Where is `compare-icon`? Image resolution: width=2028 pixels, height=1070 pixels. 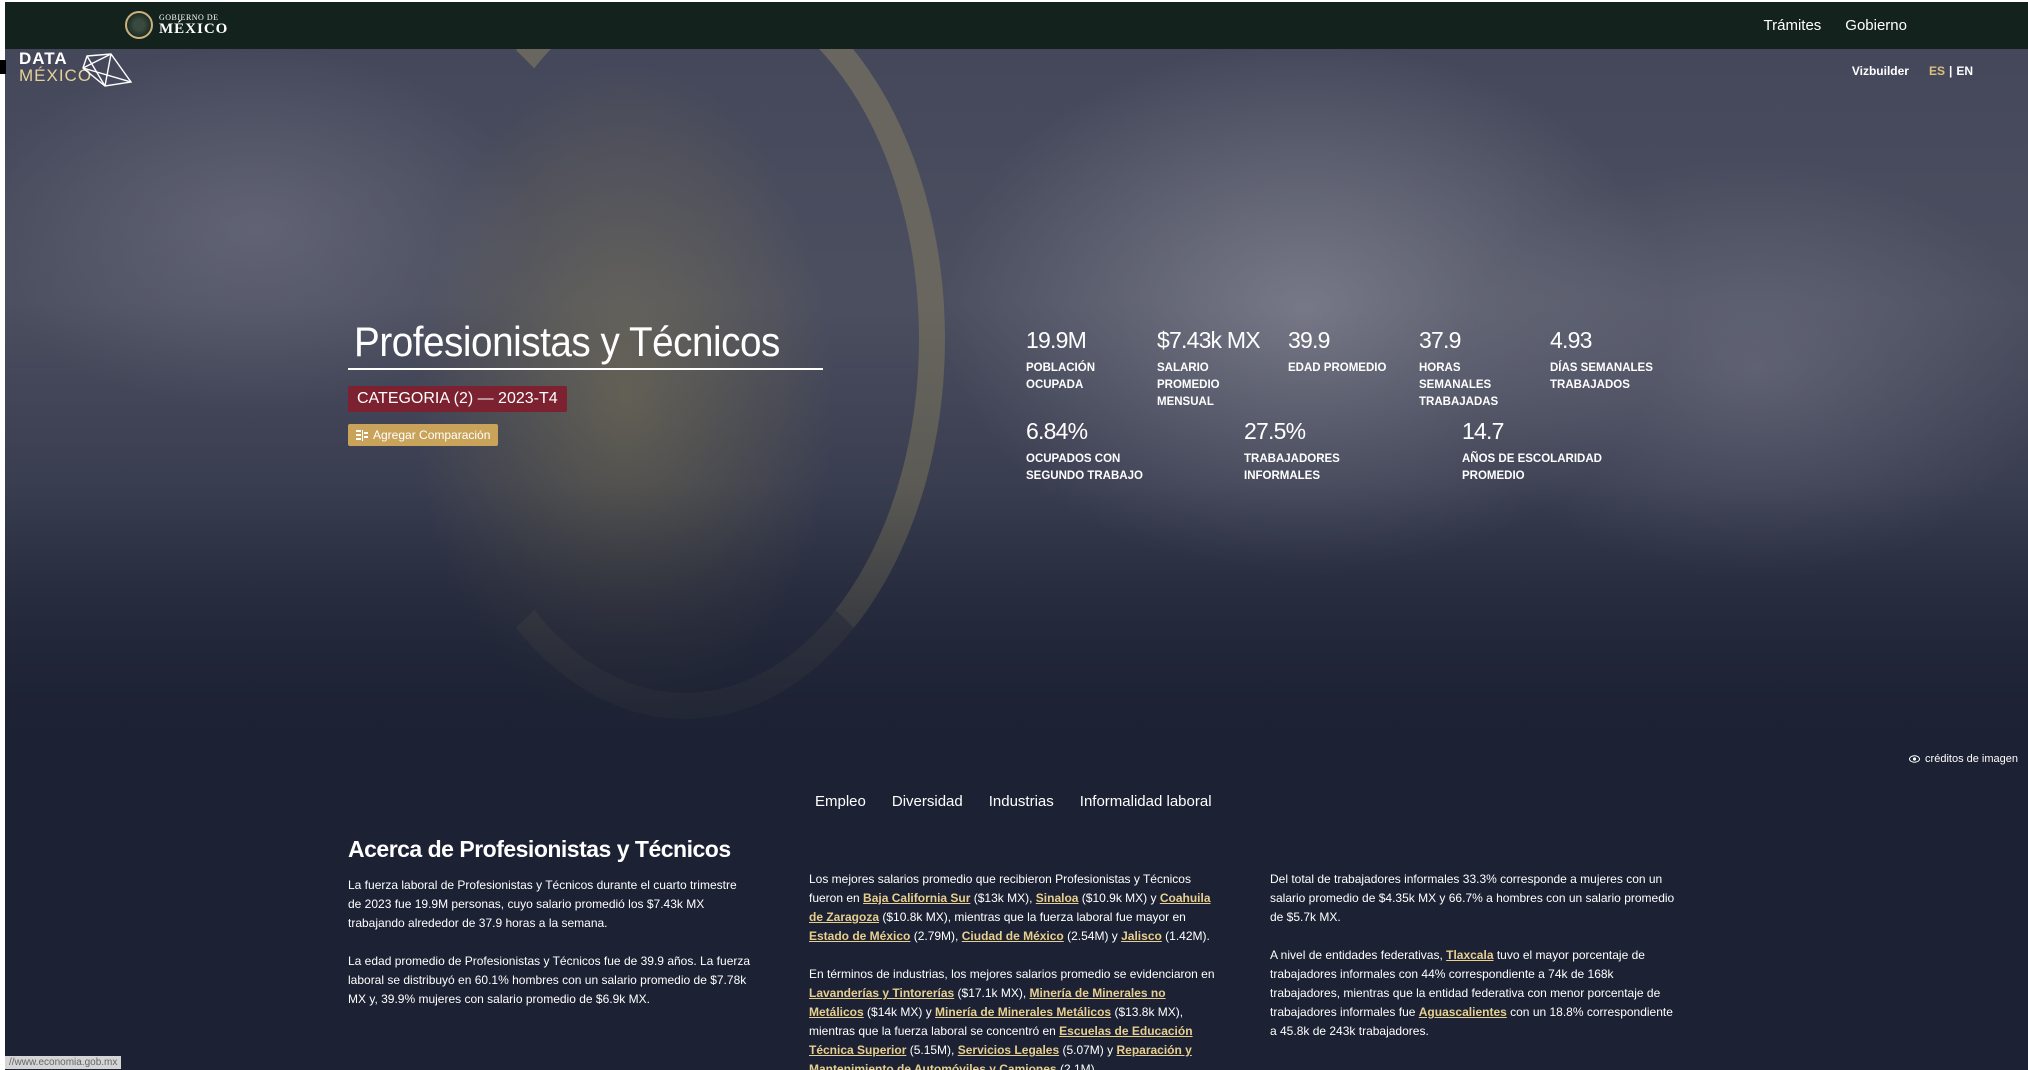 compare-icon is located at coordinates (362, 435).